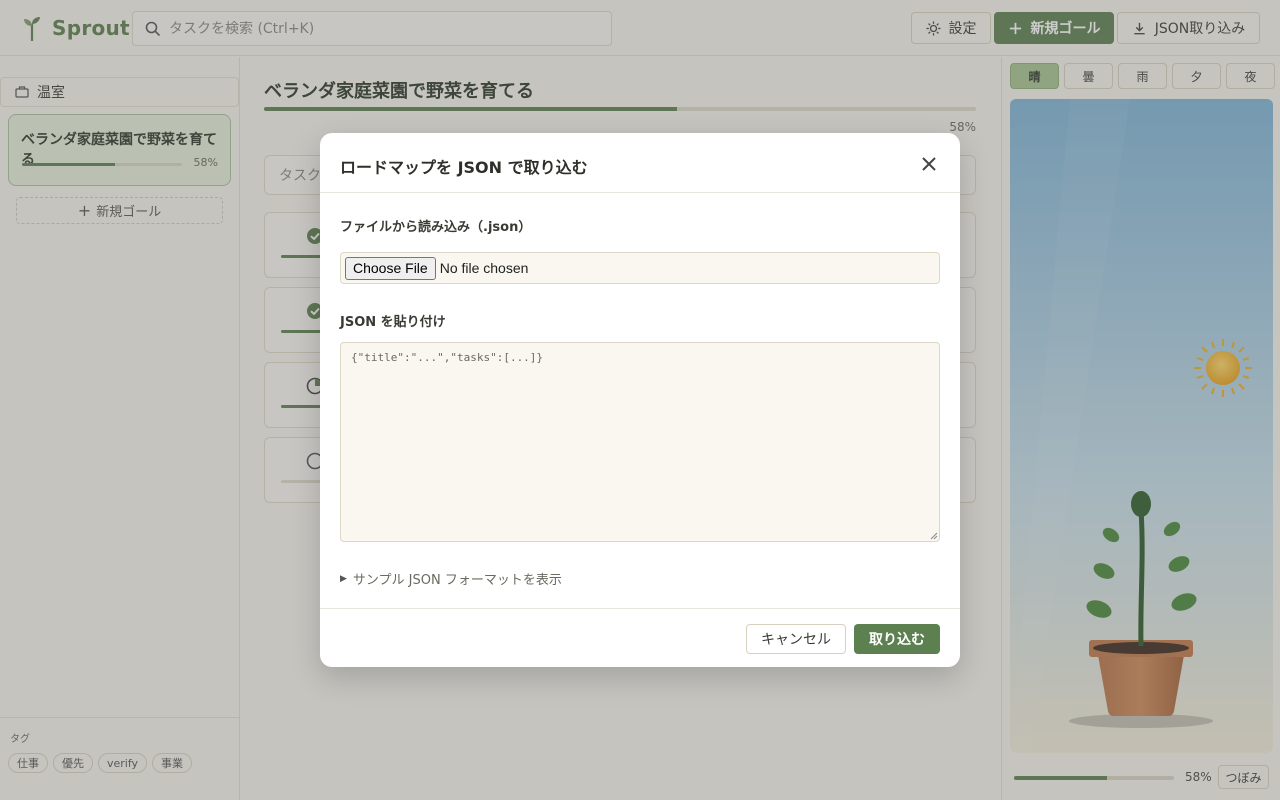 Image resolution: width=1280 pixels, height=800 pixels. What do you see at coordinates (484, 268) in the screenshot?
I see `file-status: No file chosen` at bounding box center [484, 268].